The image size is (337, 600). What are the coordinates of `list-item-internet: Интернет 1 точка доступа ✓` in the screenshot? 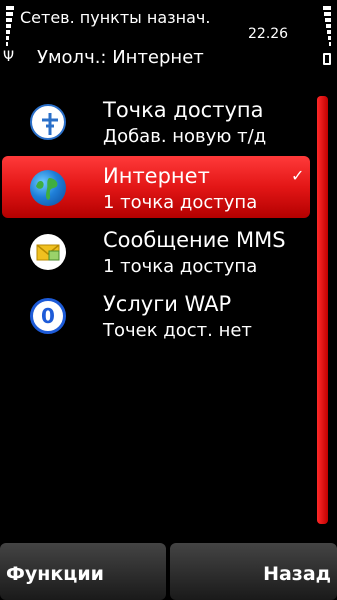 It's located at (156, 187).